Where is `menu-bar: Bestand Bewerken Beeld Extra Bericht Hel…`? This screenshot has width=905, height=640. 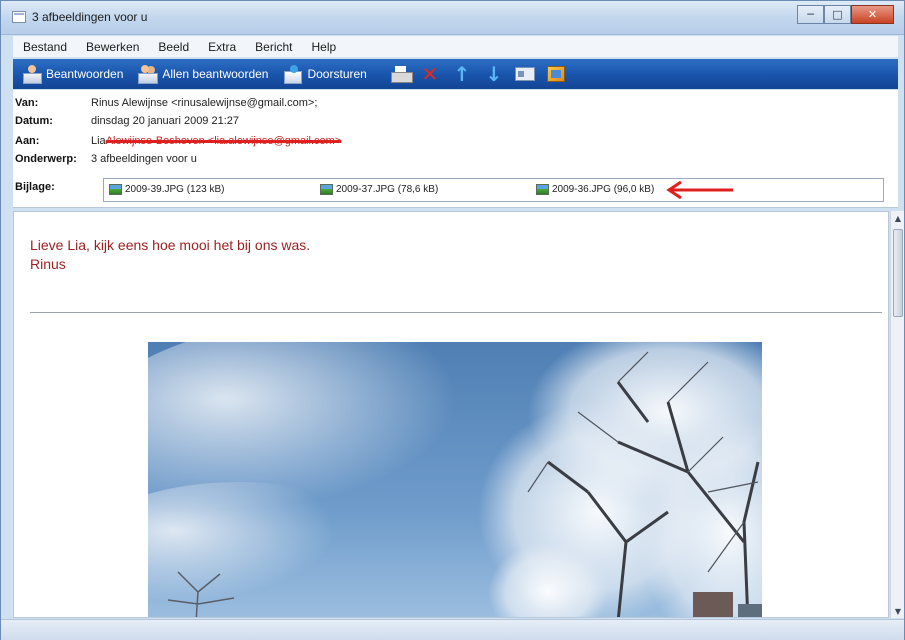
menu-bar: Bestand Bewerken Beeld Extra Bericht Hel… is located at coordinates (455, 47).